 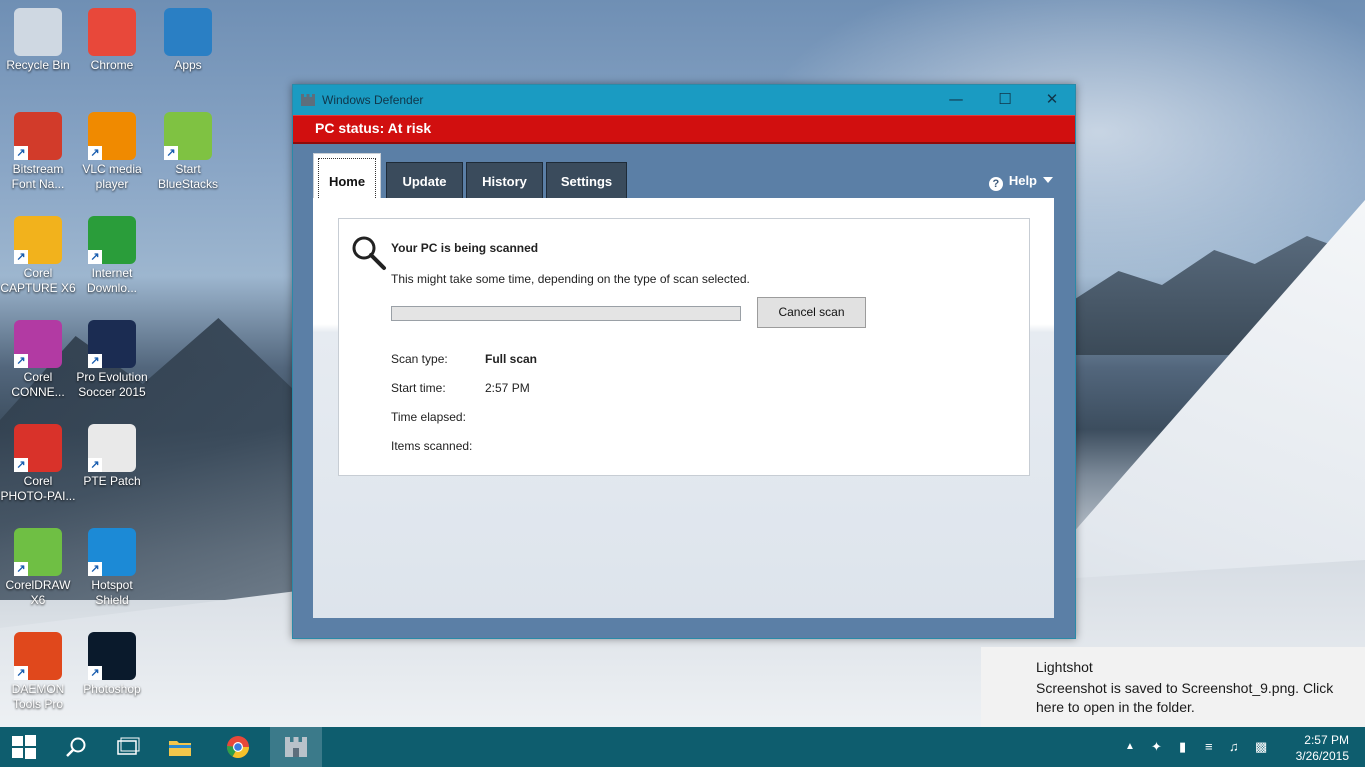 What do you see at coordinates (811, 312) in the screenshot?
I see `cancel-scan-button: Cancel scan` at bounding box center [811, 312].